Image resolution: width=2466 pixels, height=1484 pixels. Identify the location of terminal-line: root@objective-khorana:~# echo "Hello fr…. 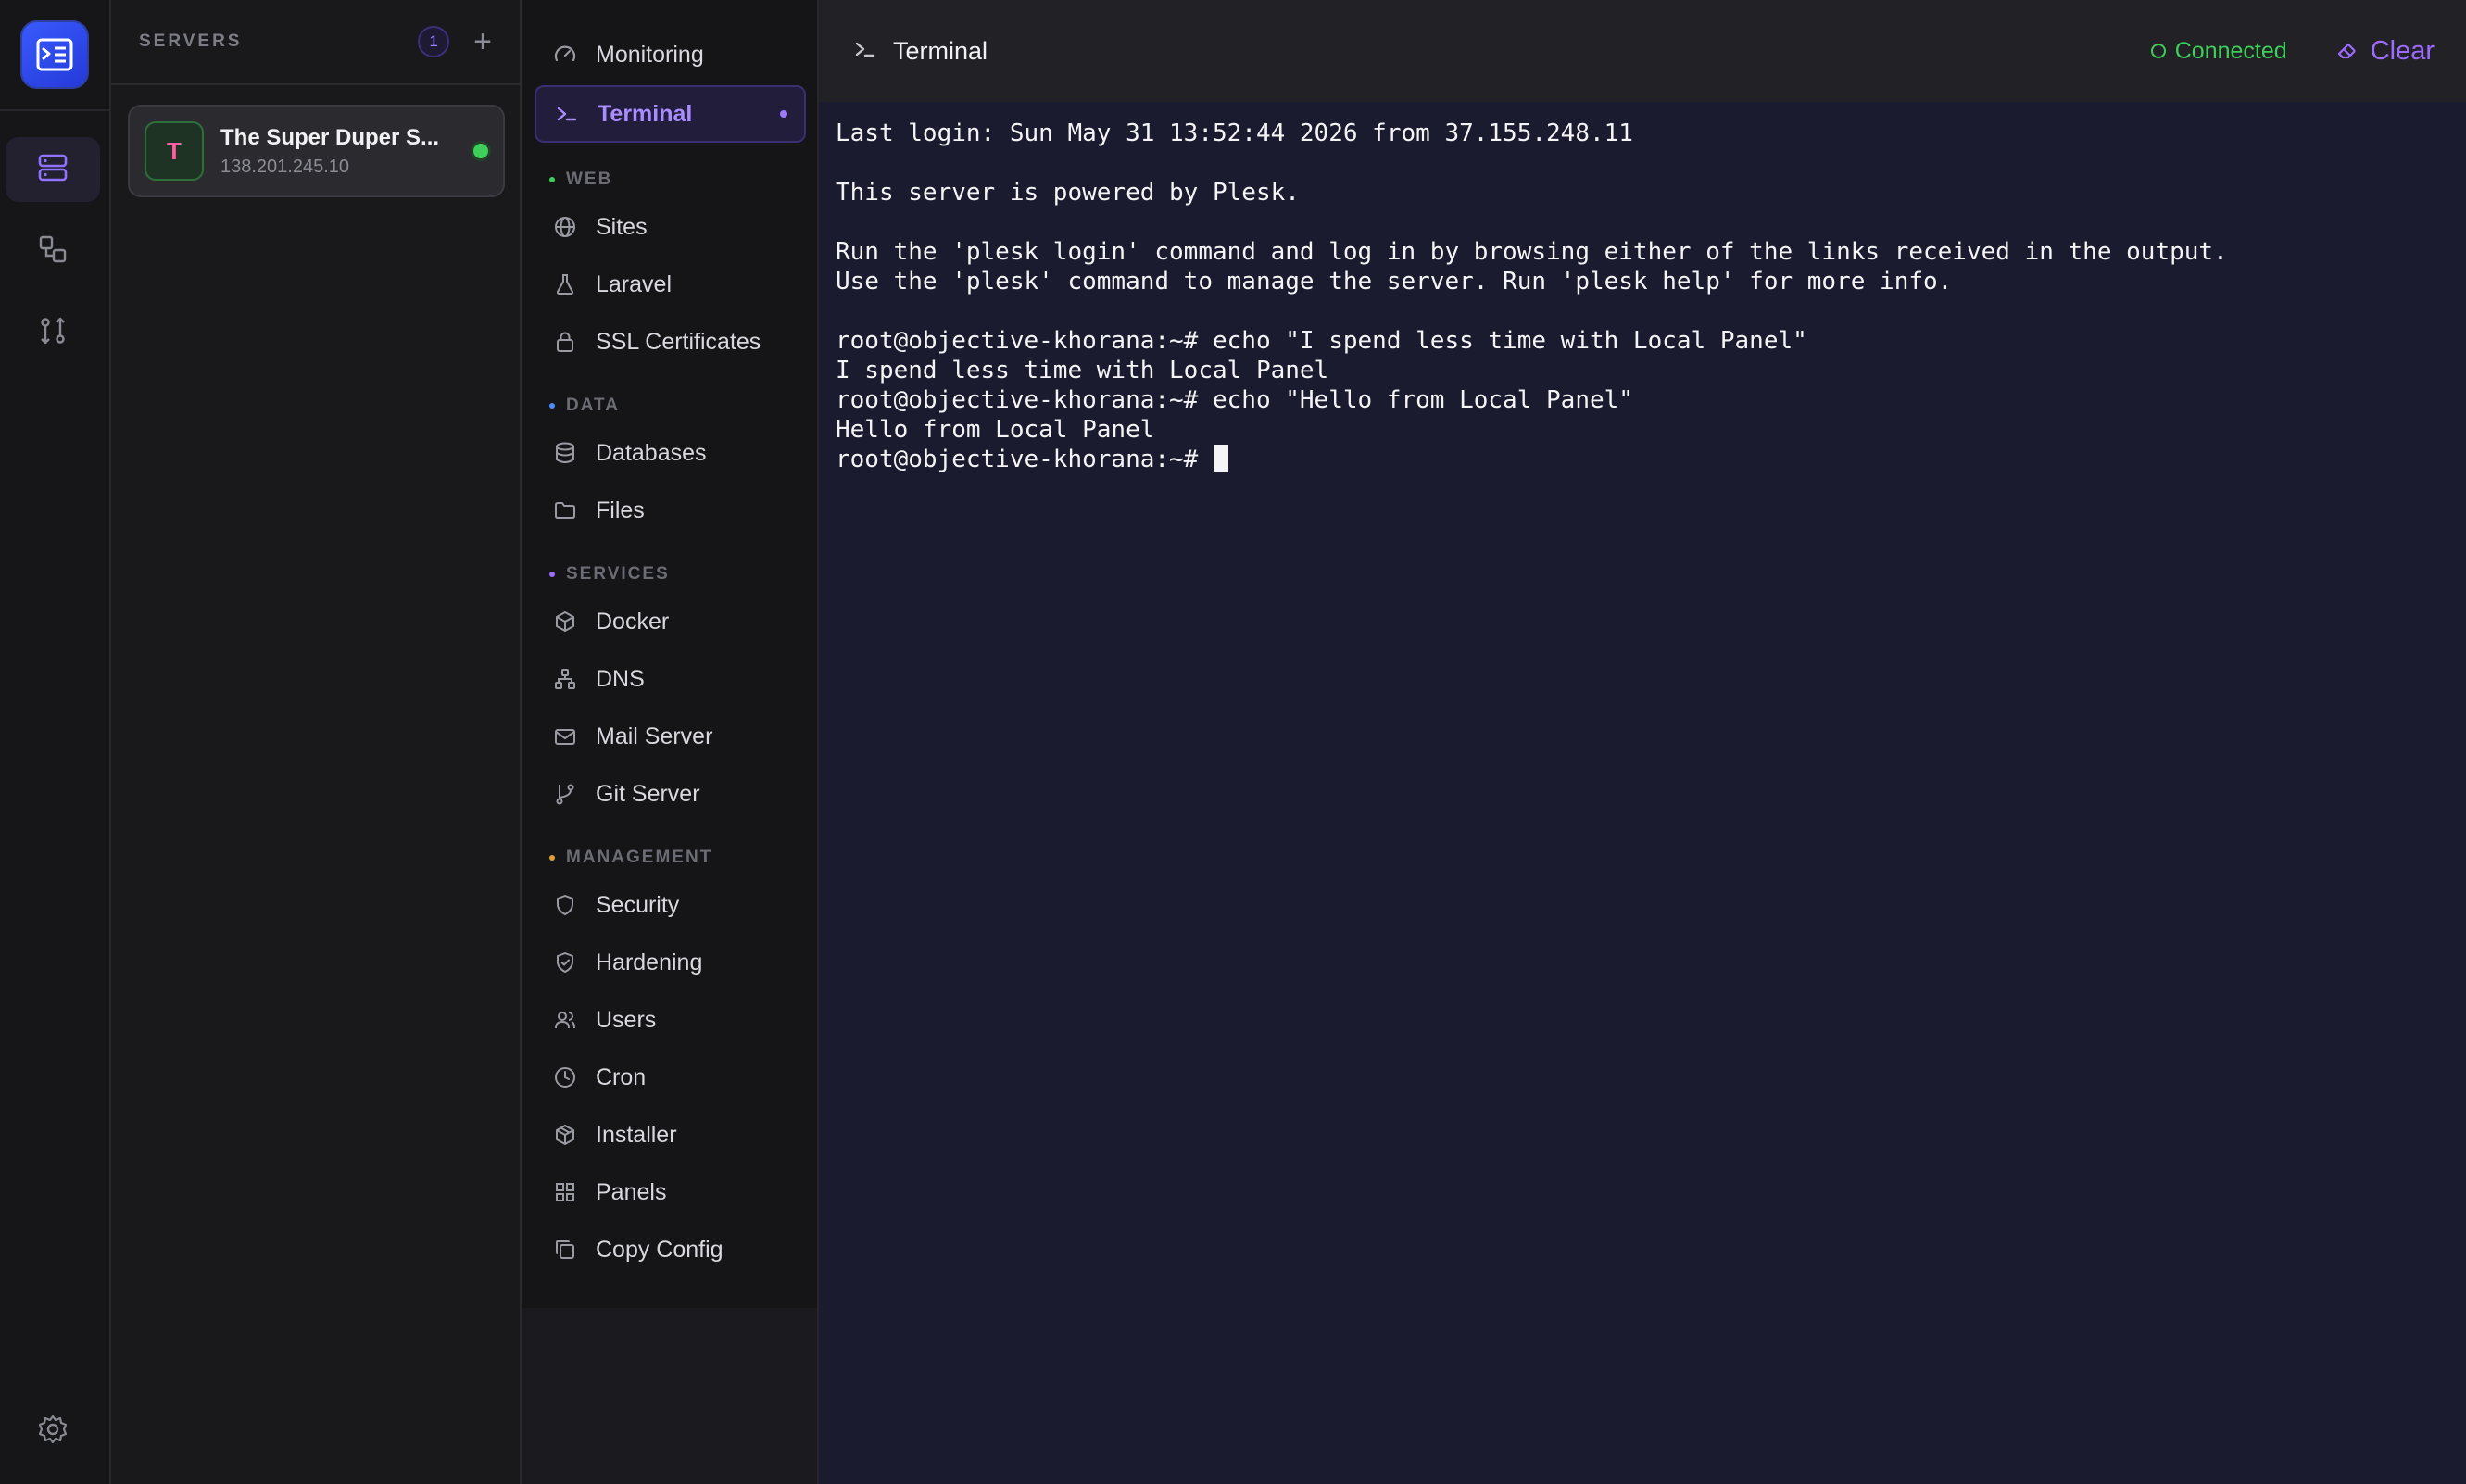
(1234, 400).